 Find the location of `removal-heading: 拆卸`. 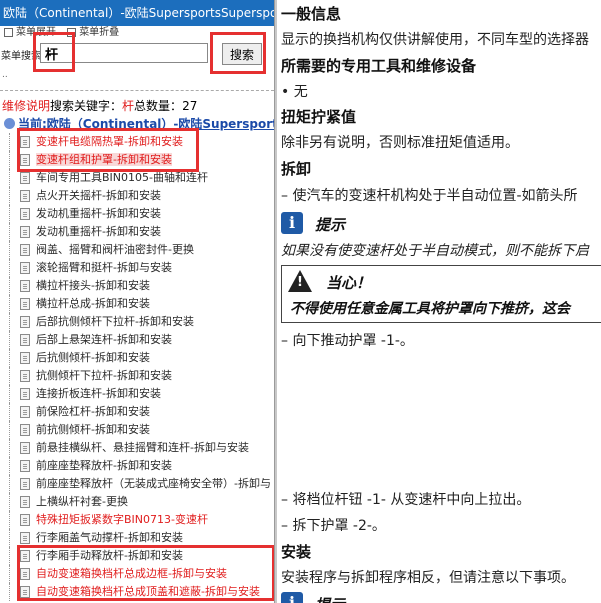

removal-heading: 拆卸 is located at coordinates (296, 169).